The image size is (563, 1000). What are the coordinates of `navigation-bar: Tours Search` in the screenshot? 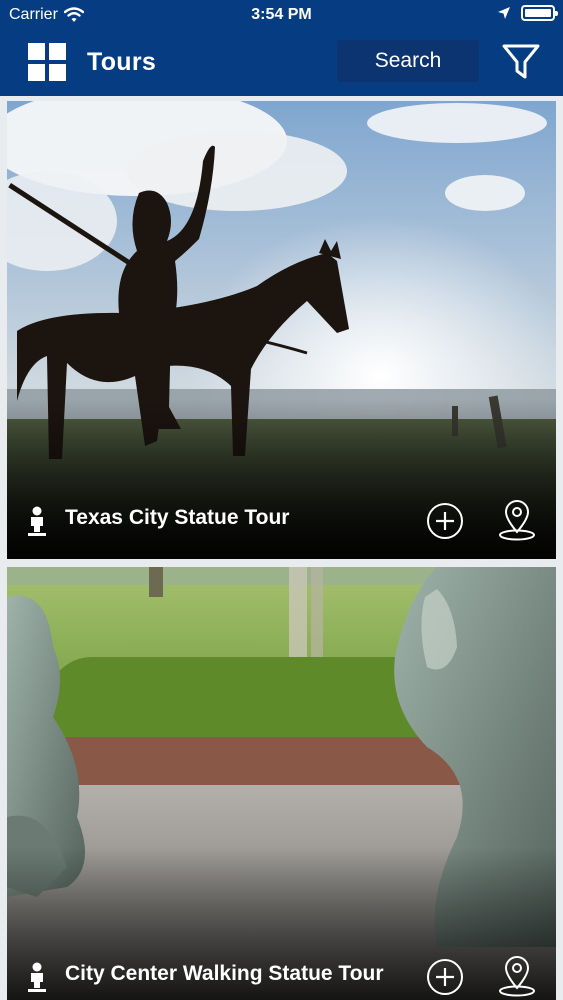 It's located at (281, 63).